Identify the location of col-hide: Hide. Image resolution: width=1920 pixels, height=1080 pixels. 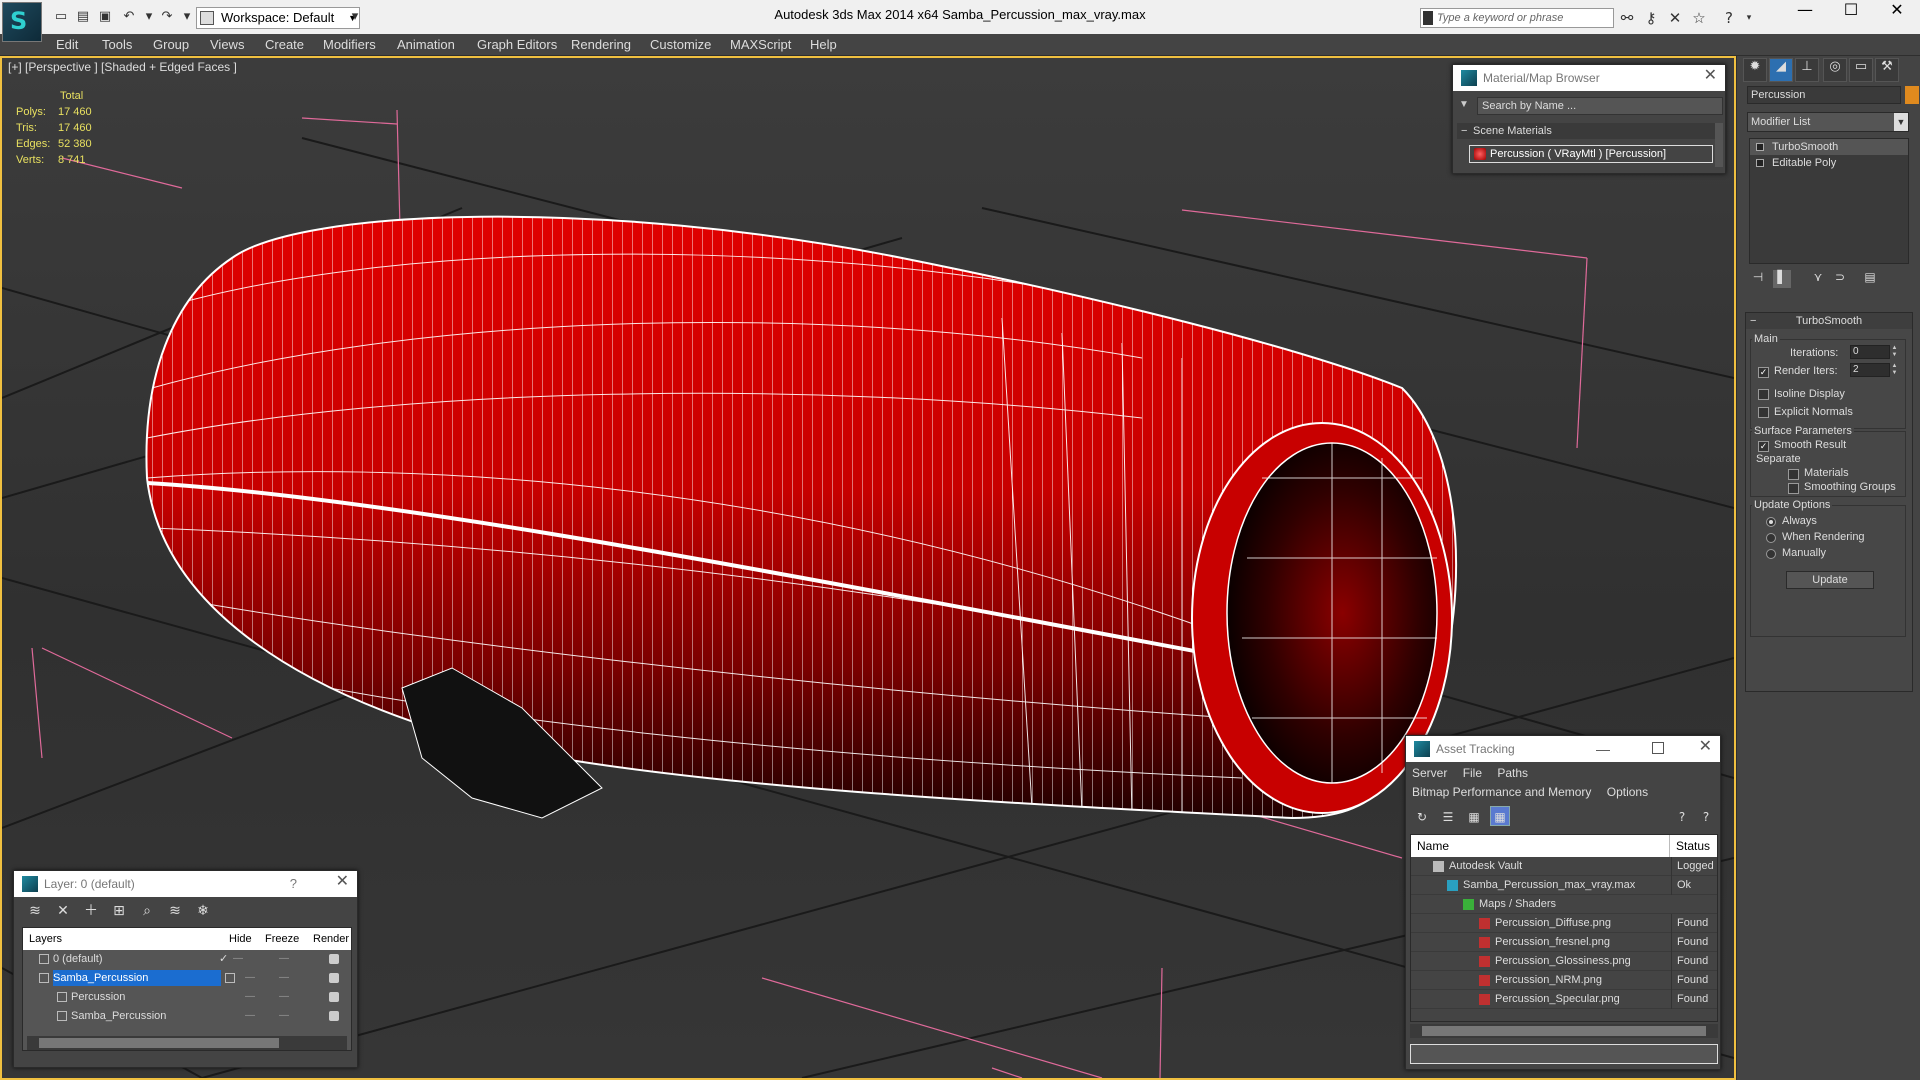
(240, 939).